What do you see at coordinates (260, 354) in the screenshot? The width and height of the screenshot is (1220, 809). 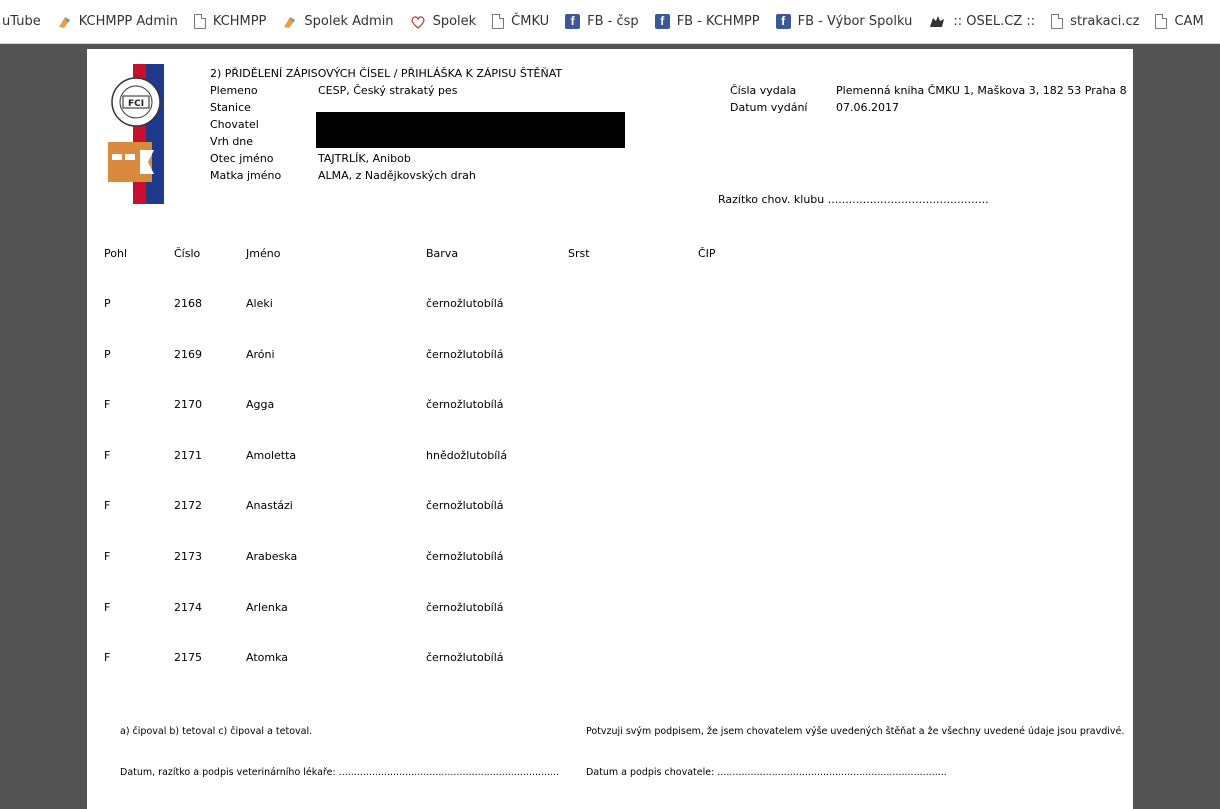 I see `row-name: Aróni` at bounding box center [260, 354].